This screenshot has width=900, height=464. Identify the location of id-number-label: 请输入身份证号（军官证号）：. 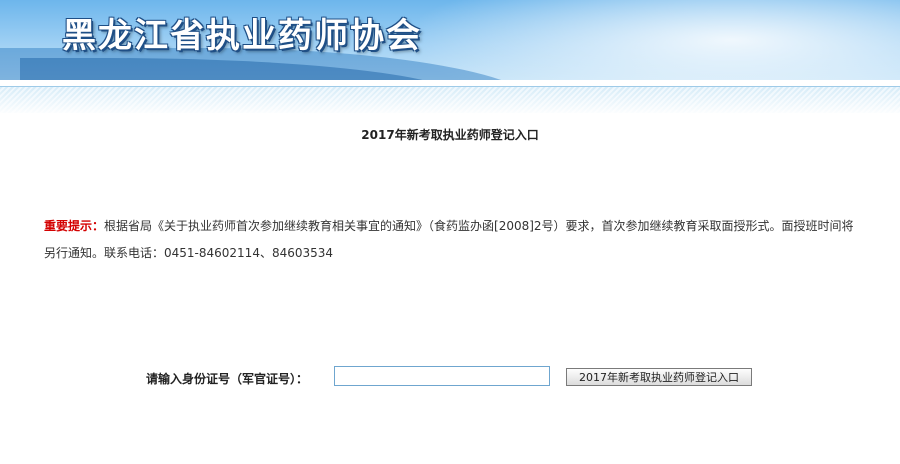
(227, 379).